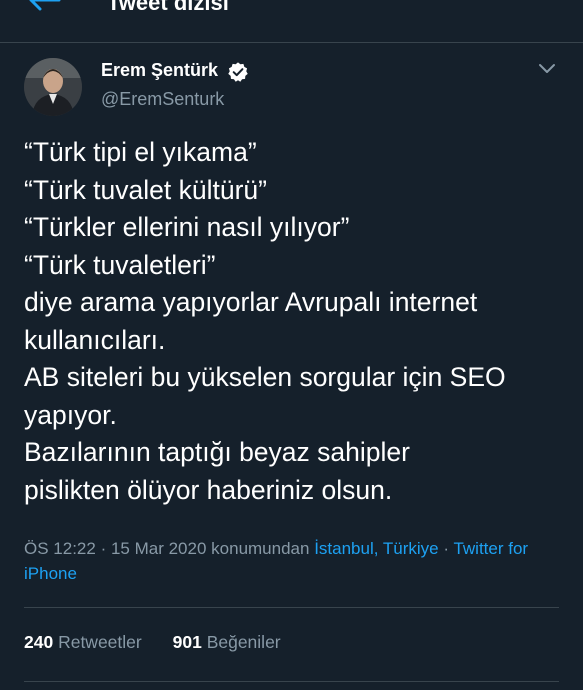 This screenshot has height=690, width=583. Describe the element at coordinates (187, 642) in the screenshot. I see `likes-count: 901` at that location.